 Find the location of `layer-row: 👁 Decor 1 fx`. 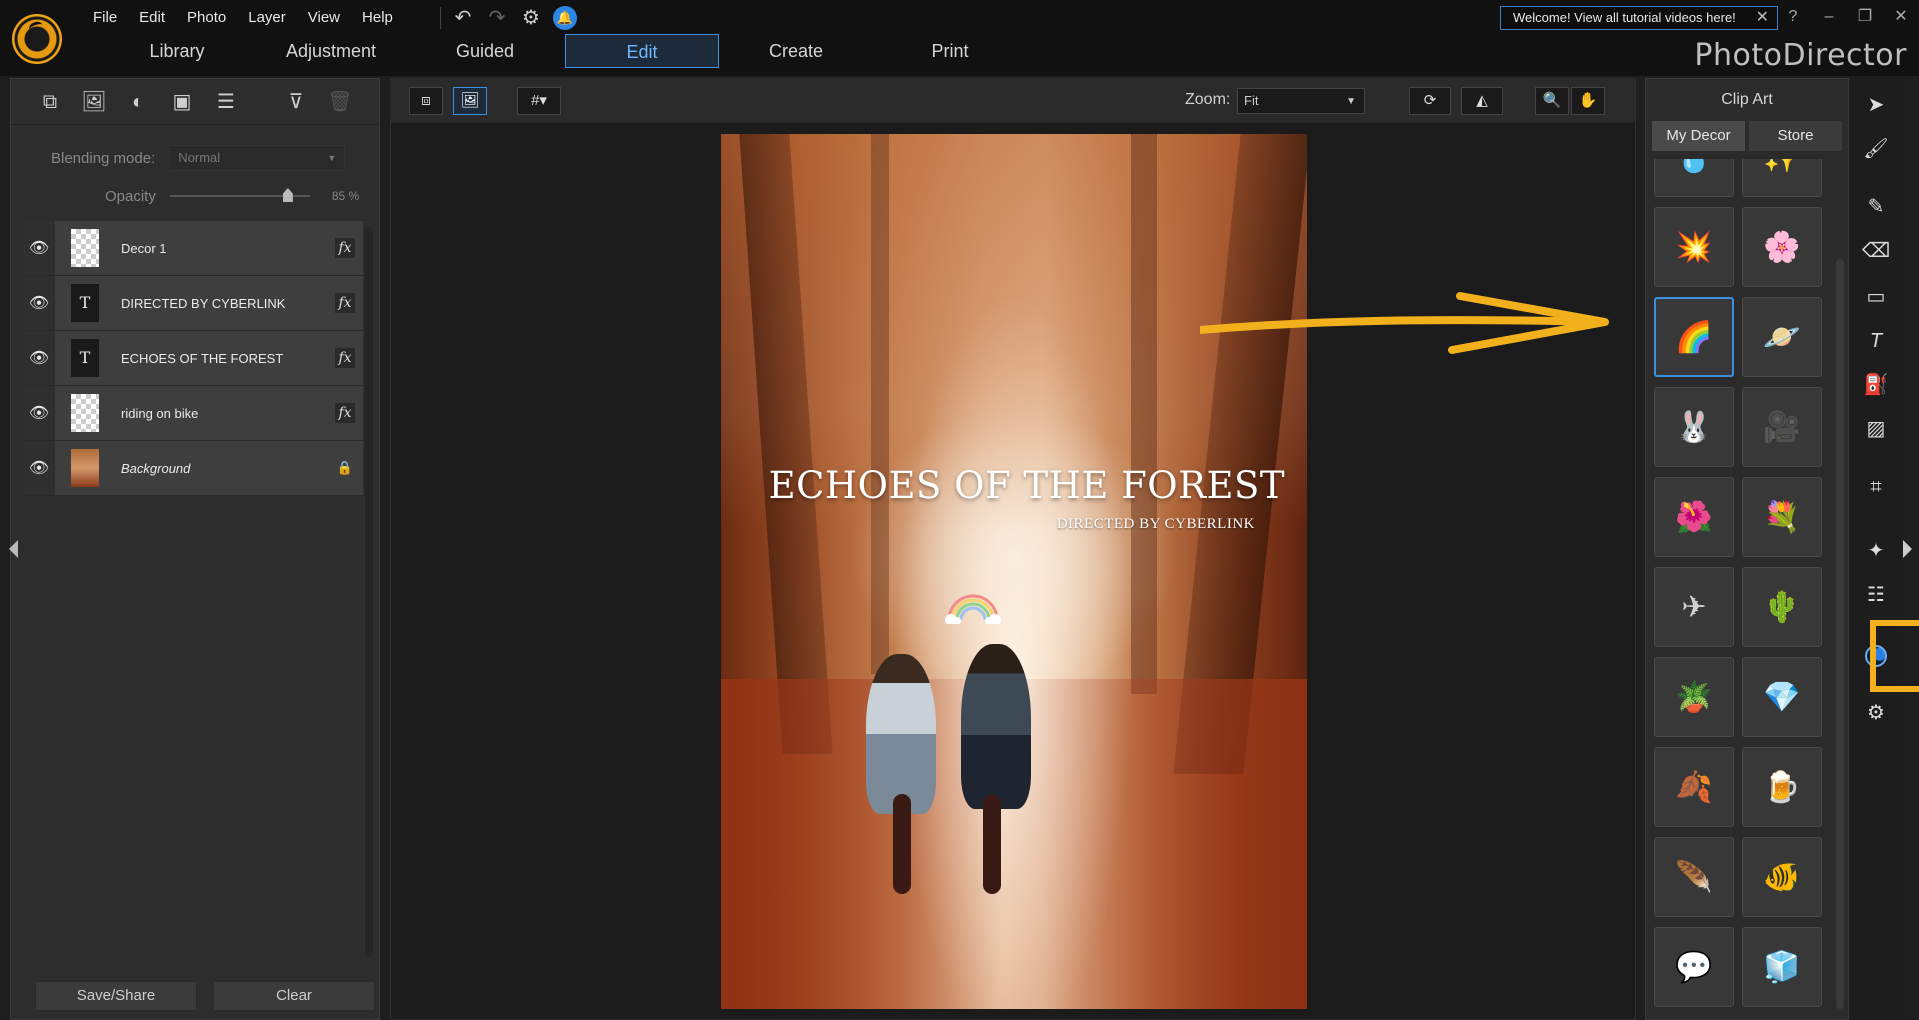

layer-row: 👁 Decor 1 fx is located at coordinates (193, 248).